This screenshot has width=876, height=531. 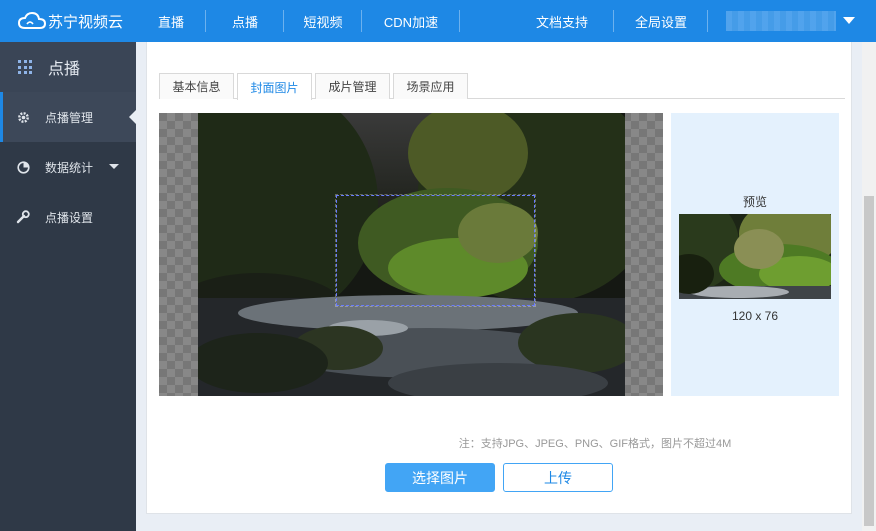 I want to click on pie-chart-icon, so click(x=23, y=167).